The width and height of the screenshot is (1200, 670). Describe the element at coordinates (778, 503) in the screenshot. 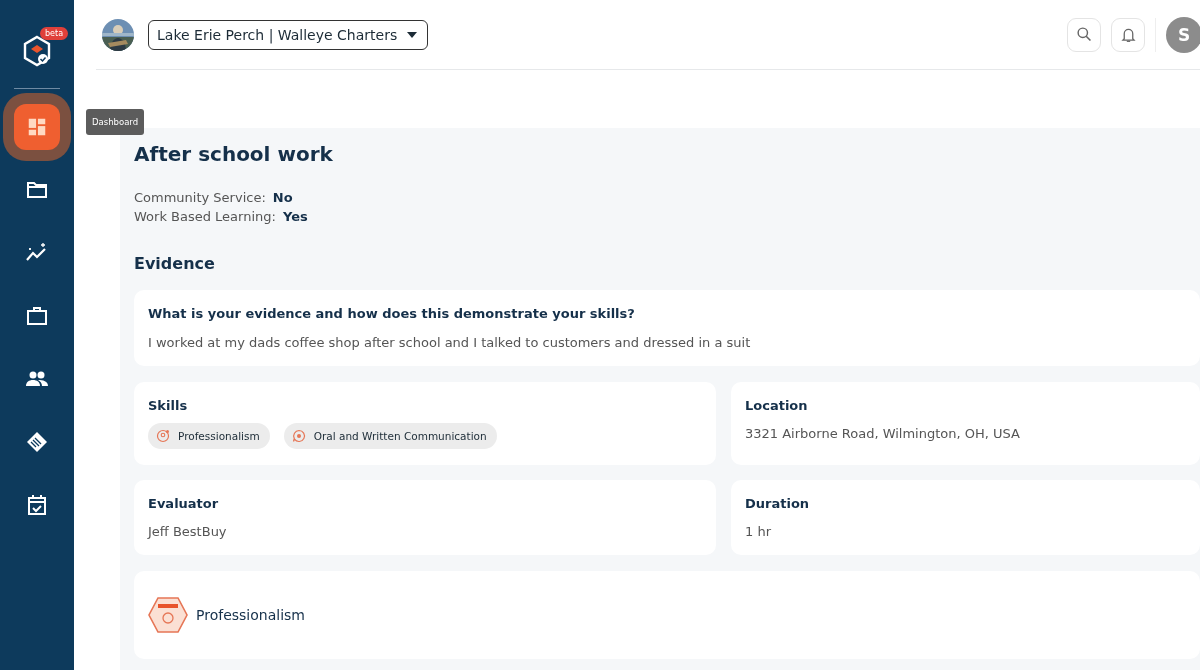

I see `card-label: Duration` at that location.